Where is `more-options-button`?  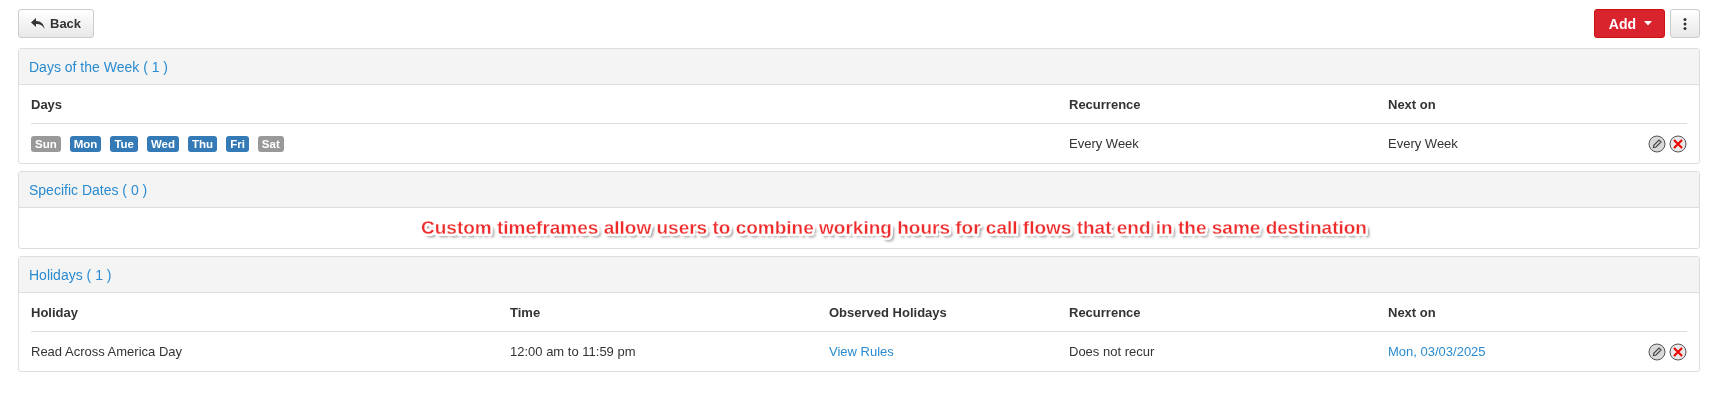 more-options-button is located at coordinates (1685, 23).